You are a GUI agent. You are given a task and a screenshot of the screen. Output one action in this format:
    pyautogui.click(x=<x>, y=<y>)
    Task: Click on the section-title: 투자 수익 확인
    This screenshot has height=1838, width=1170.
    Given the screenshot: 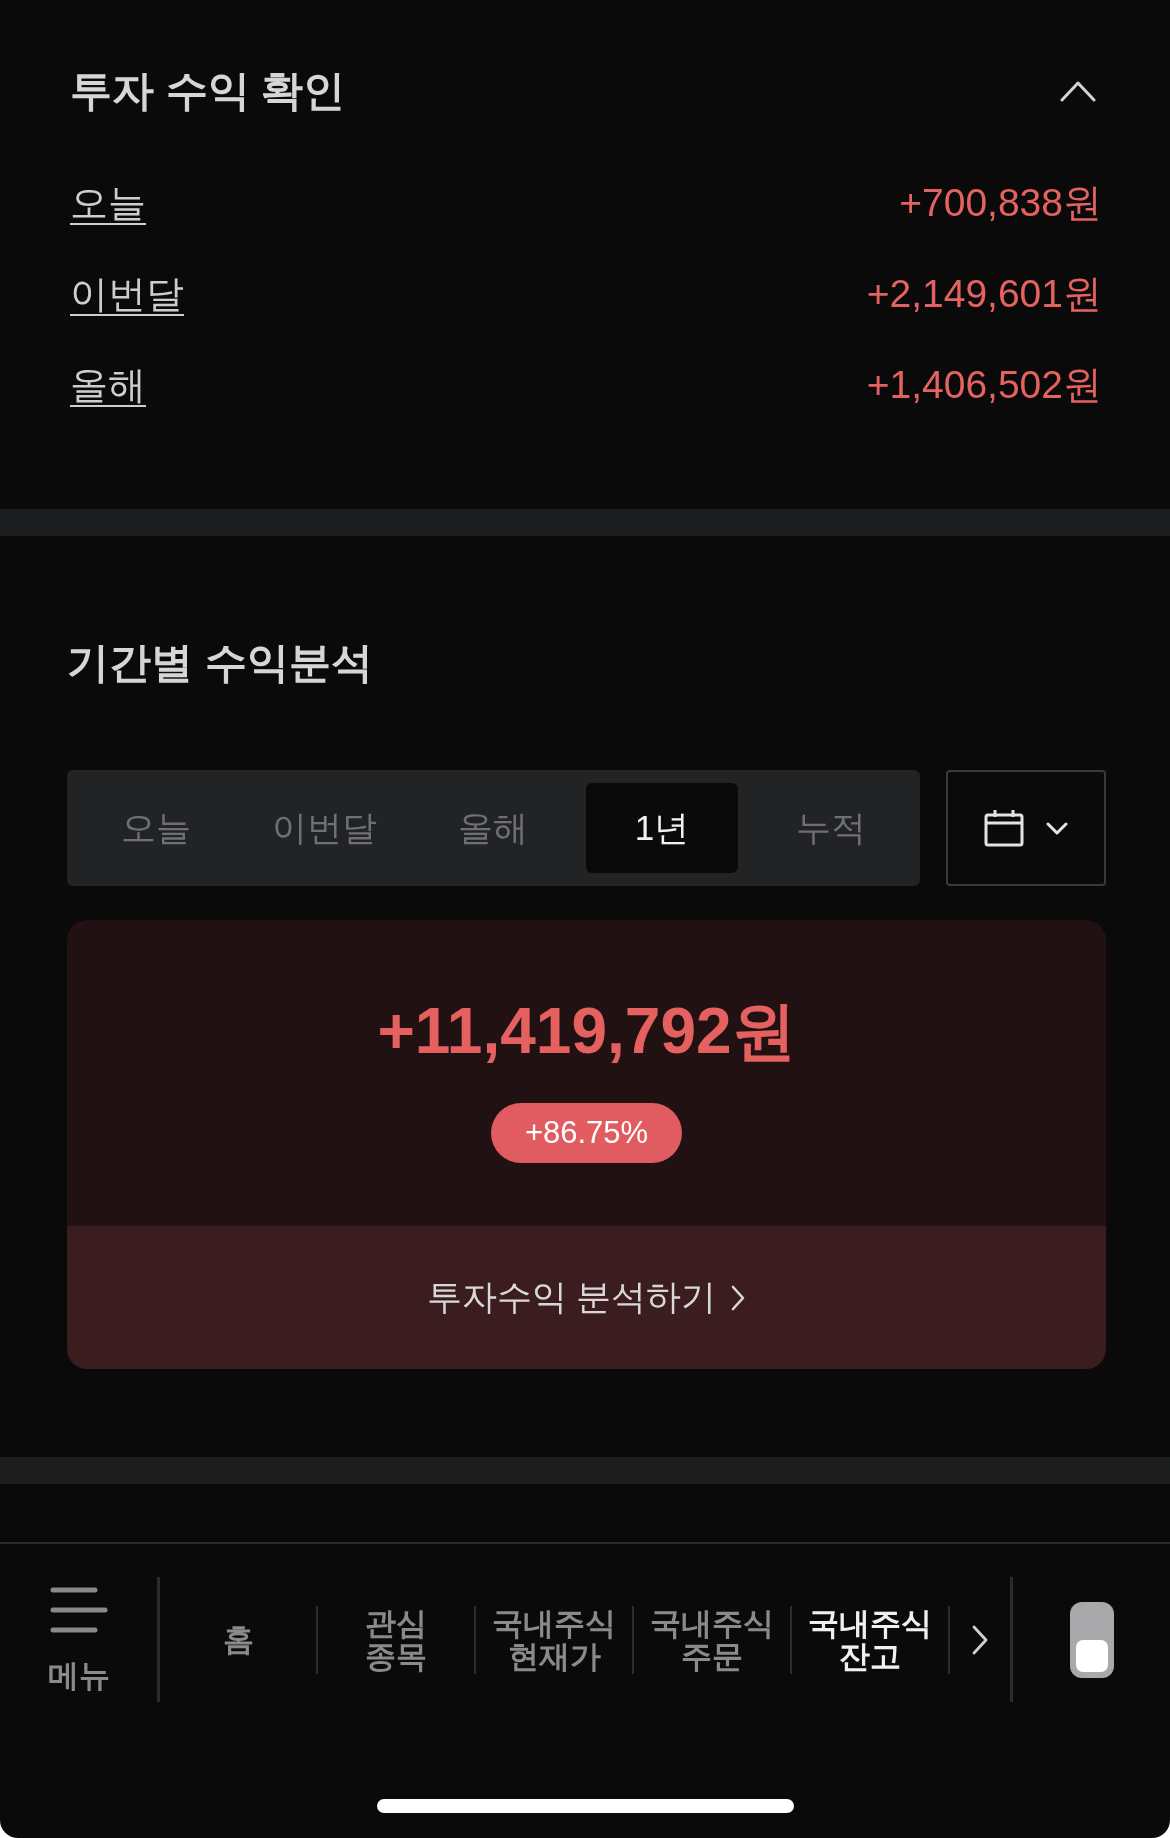 What is the action you would take?
    pyautogui.click(x=208, y=91)
    